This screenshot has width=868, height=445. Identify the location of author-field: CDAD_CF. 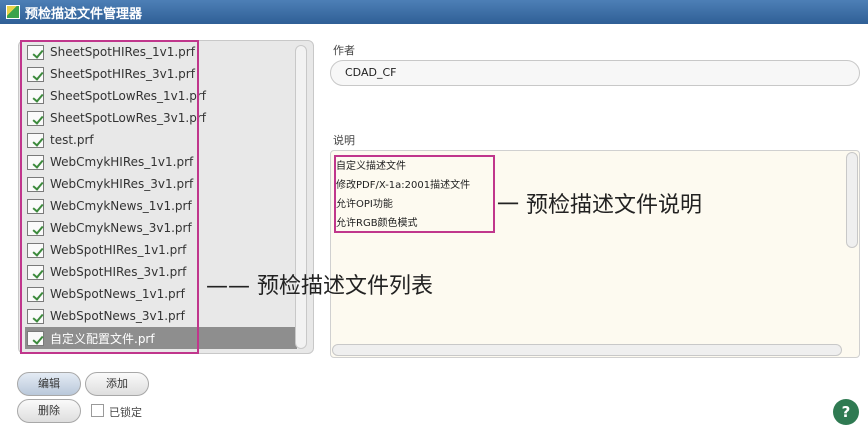
(595, 73).